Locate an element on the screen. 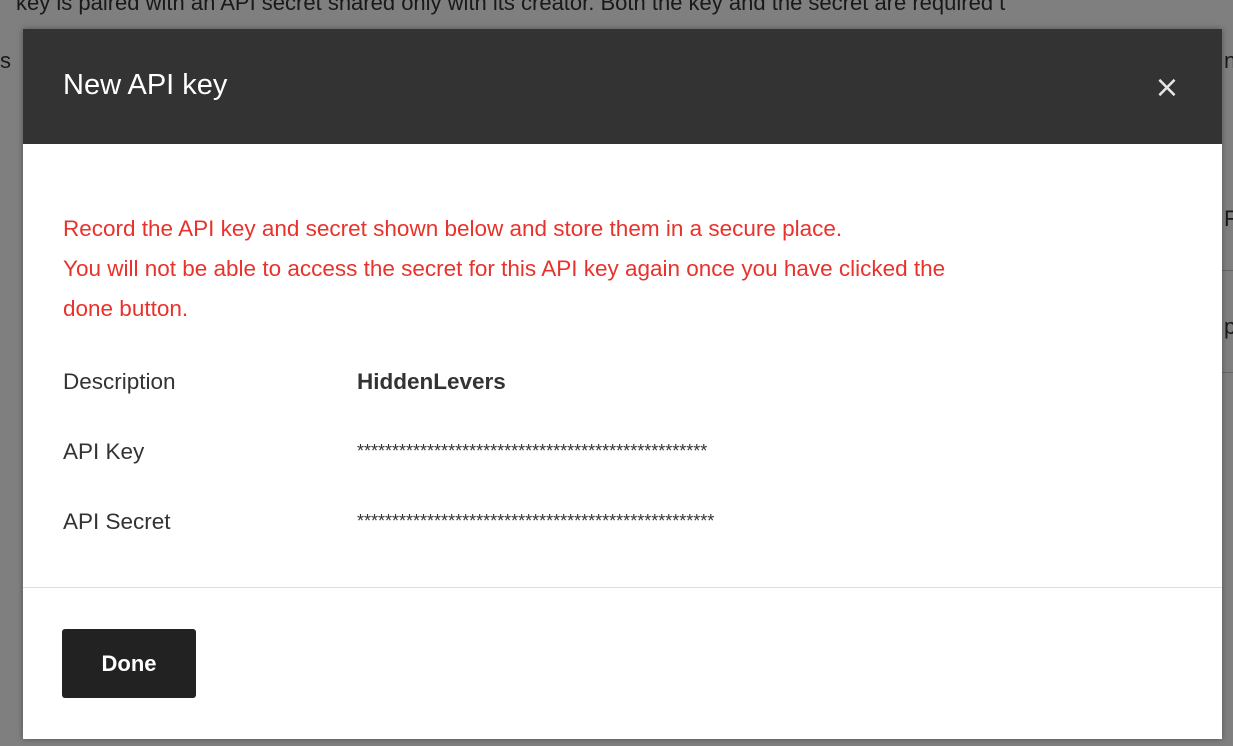  footer-divider is located at coordinates (622, 587).